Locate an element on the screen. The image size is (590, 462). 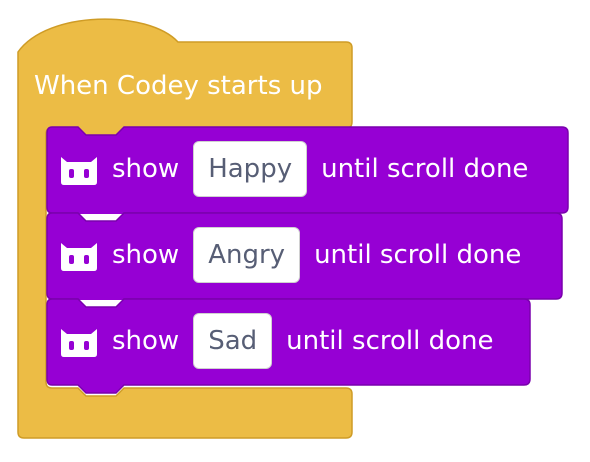
emotion-field-happy: Happy is located at coordinates (250, 169).